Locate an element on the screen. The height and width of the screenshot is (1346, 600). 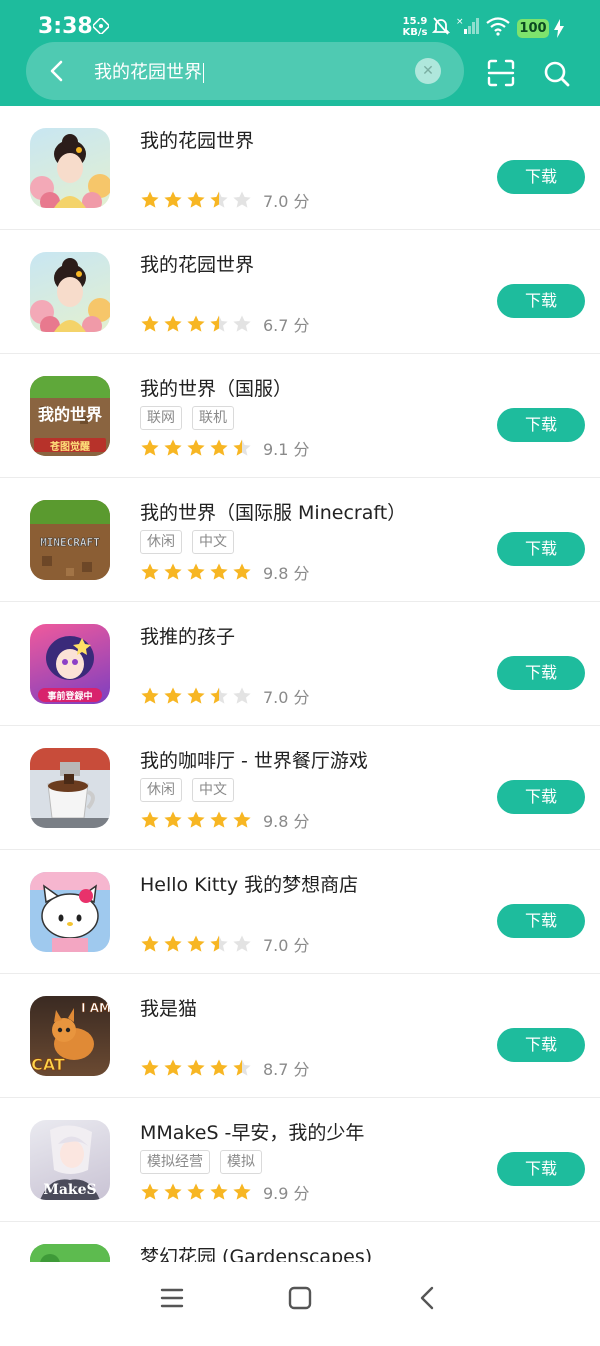
list-item: 我的花园世界 7.0 分 下载 is located at coordinates (300, 168).